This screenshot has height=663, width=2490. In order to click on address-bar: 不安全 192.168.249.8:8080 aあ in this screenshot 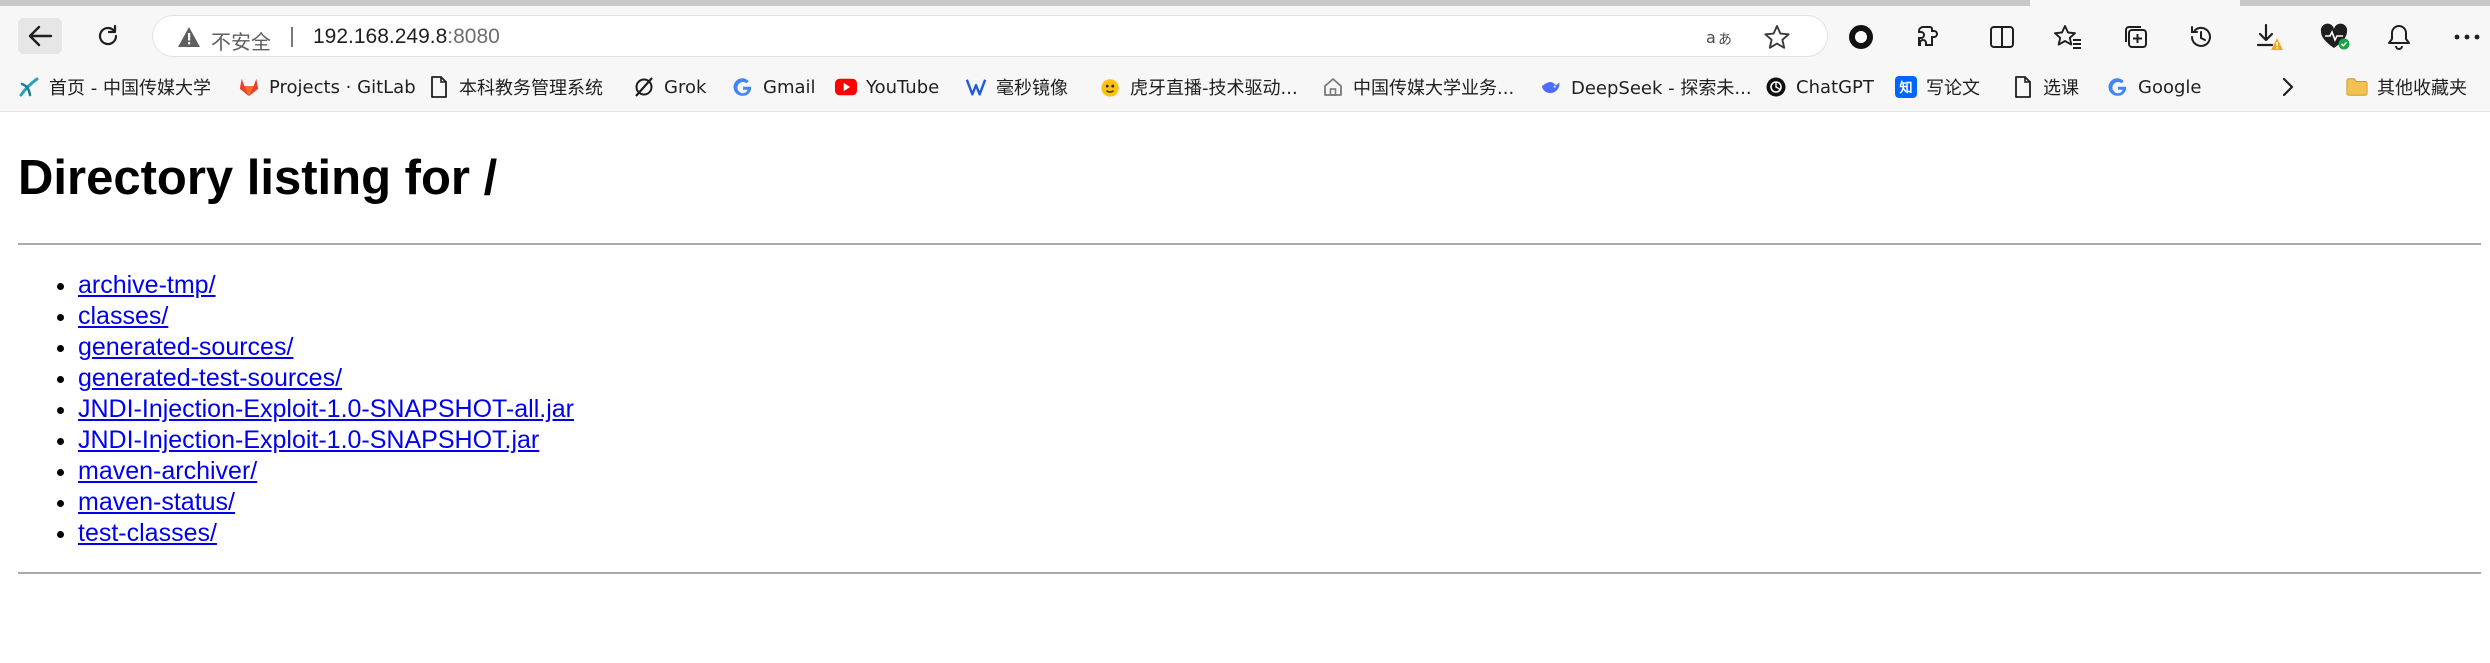, I will do `click(990, 36)`.